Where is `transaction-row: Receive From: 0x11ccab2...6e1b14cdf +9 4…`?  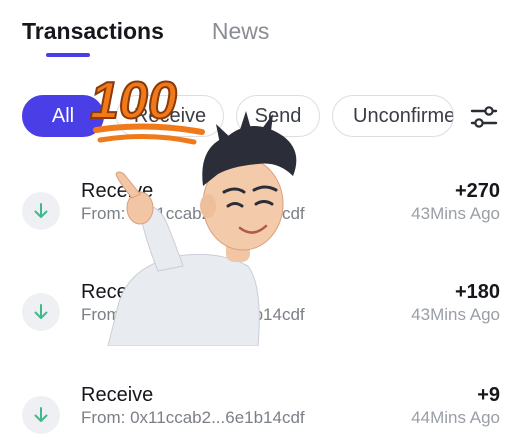 transaction-row: Receive From: 0x11ccab2...6e1b14cdf +9 4… is located at coordinates (261, 415).